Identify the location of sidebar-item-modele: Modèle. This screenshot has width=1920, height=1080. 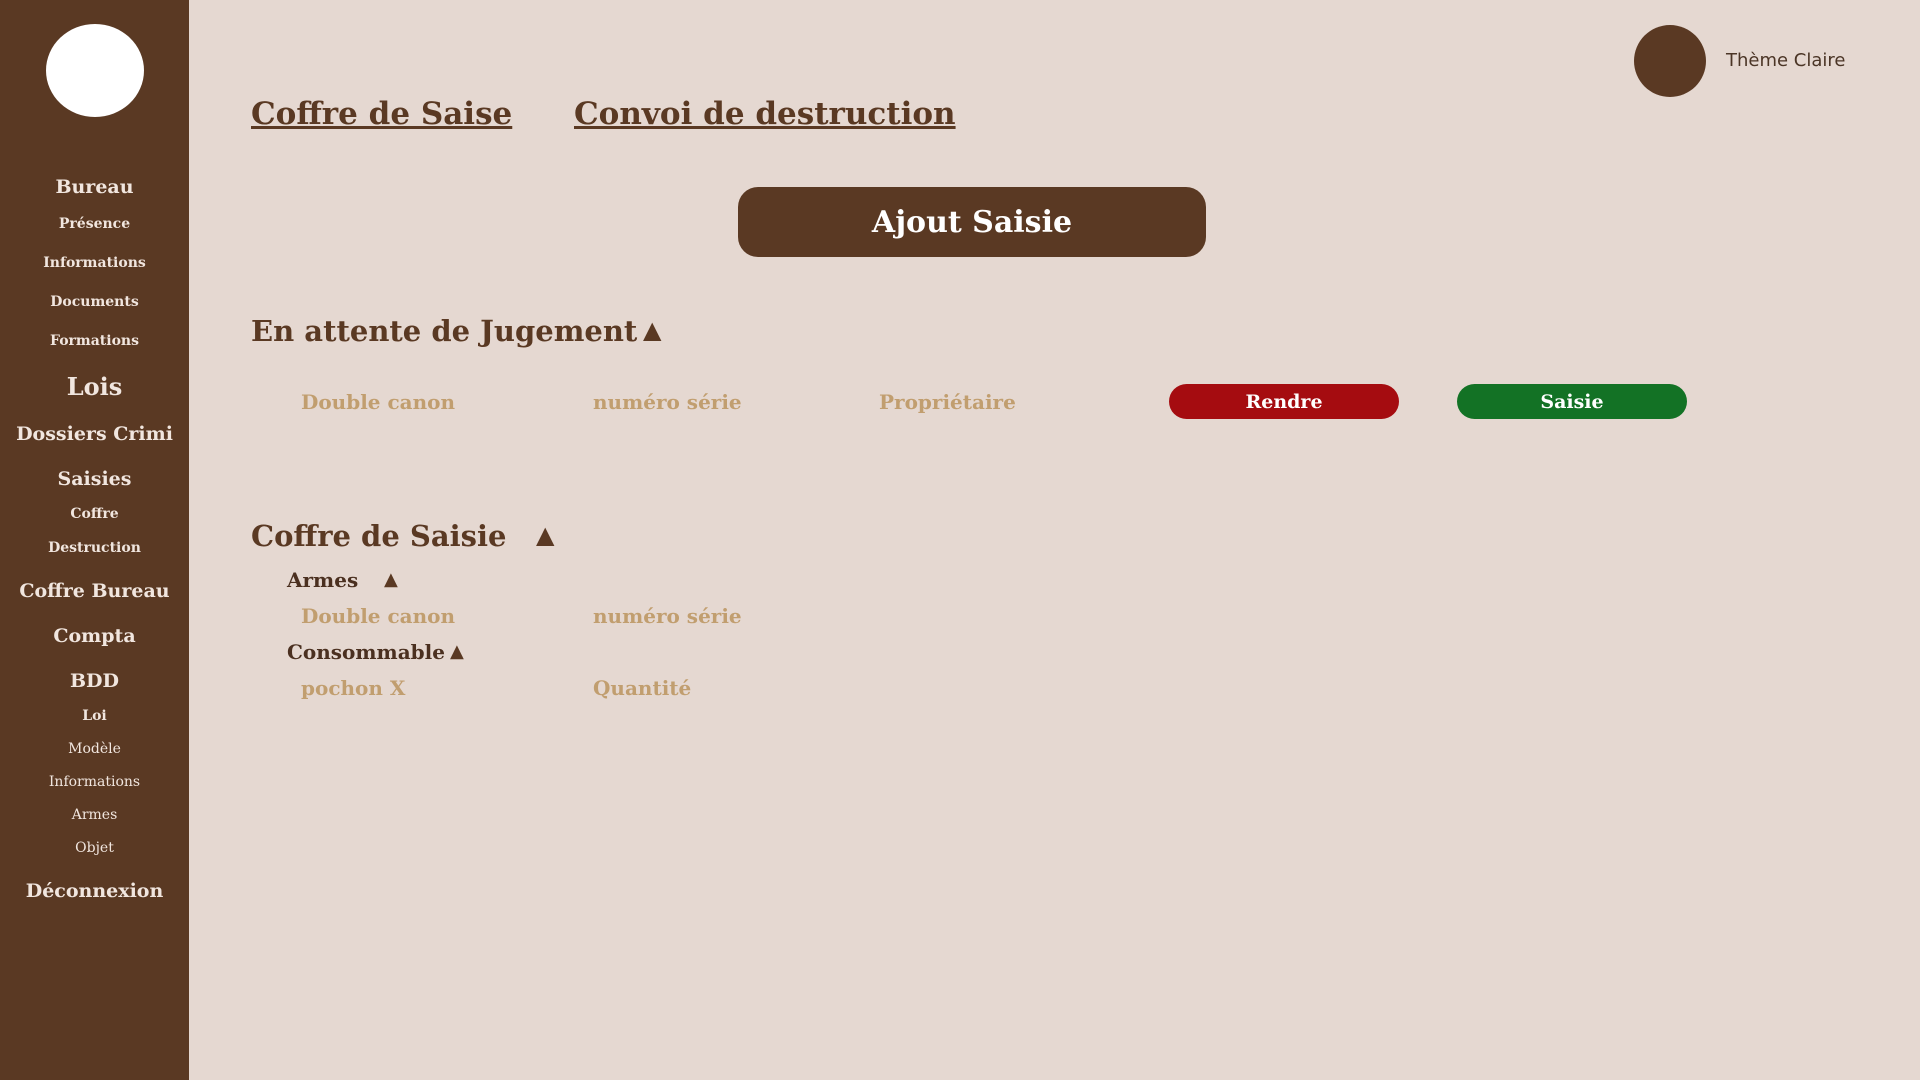
(94, 749).